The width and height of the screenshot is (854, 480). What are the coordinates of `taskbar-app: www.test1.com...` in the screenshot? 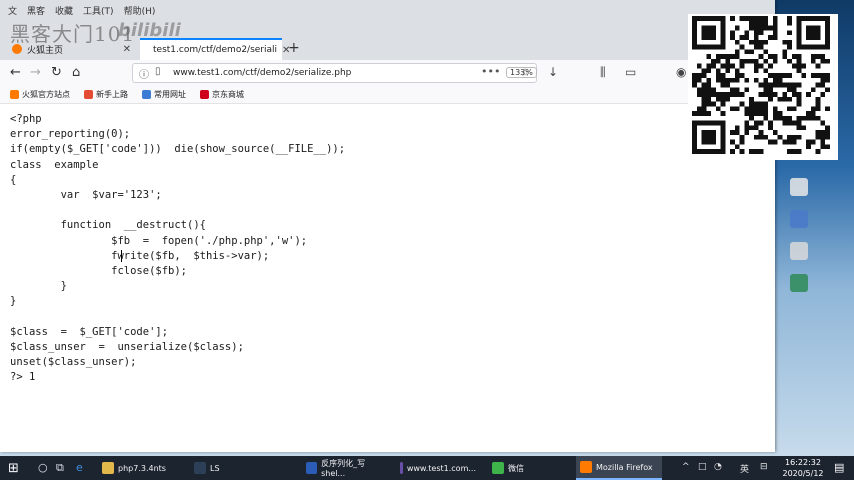 It's located at (438, 468).